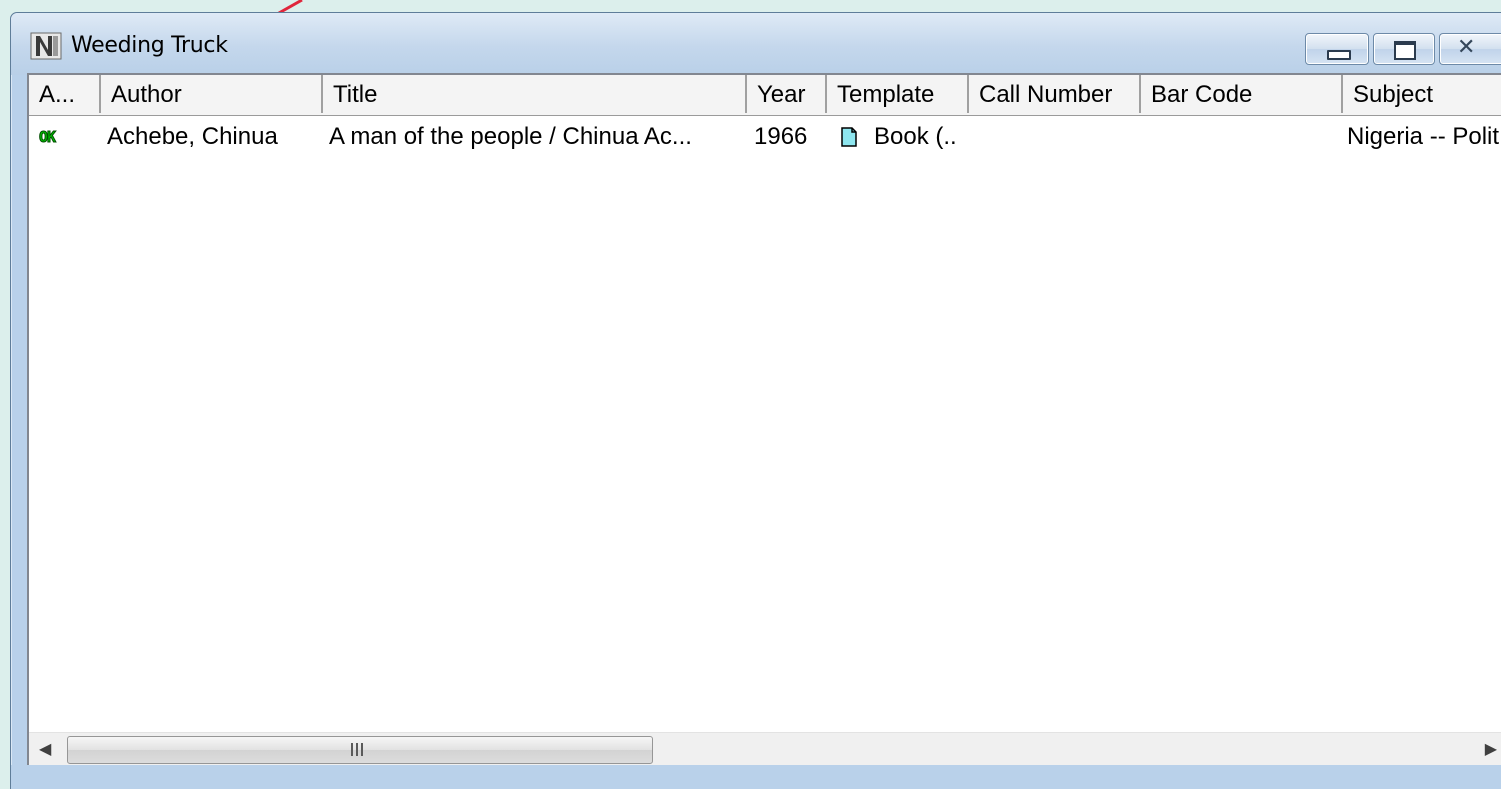  What do you see at coordinates (46, 46) in the screenshot?
I see `app-logo-icon` at bounding box center [46, 46].